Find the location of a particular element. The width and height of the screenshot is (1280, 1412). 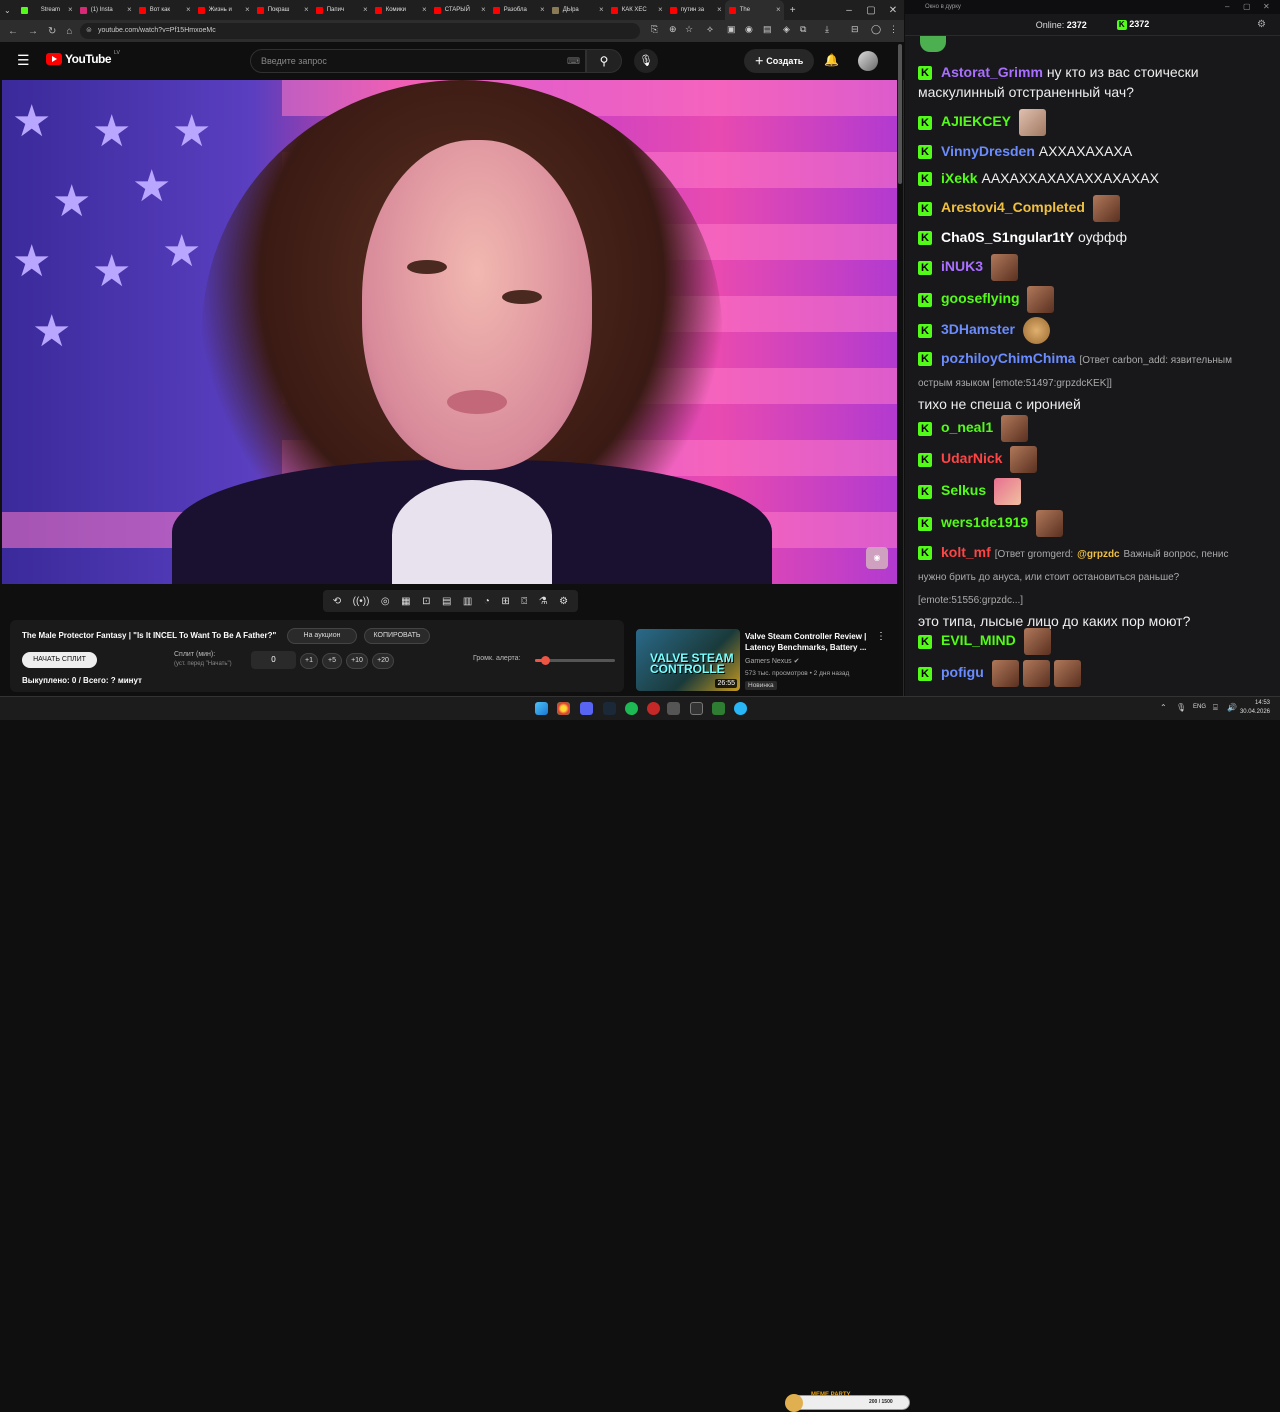

browser-tab: (1) Insta × is located at coordinates (105, 10).